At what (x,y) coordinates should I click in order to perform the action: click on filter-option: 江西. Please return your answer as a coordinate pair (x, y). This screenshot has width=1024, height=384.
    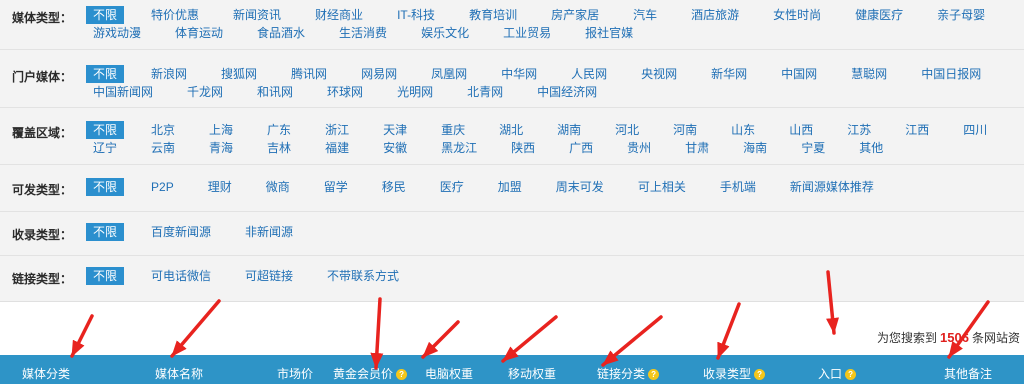
    Looking at the image, I should click on (917, 130).